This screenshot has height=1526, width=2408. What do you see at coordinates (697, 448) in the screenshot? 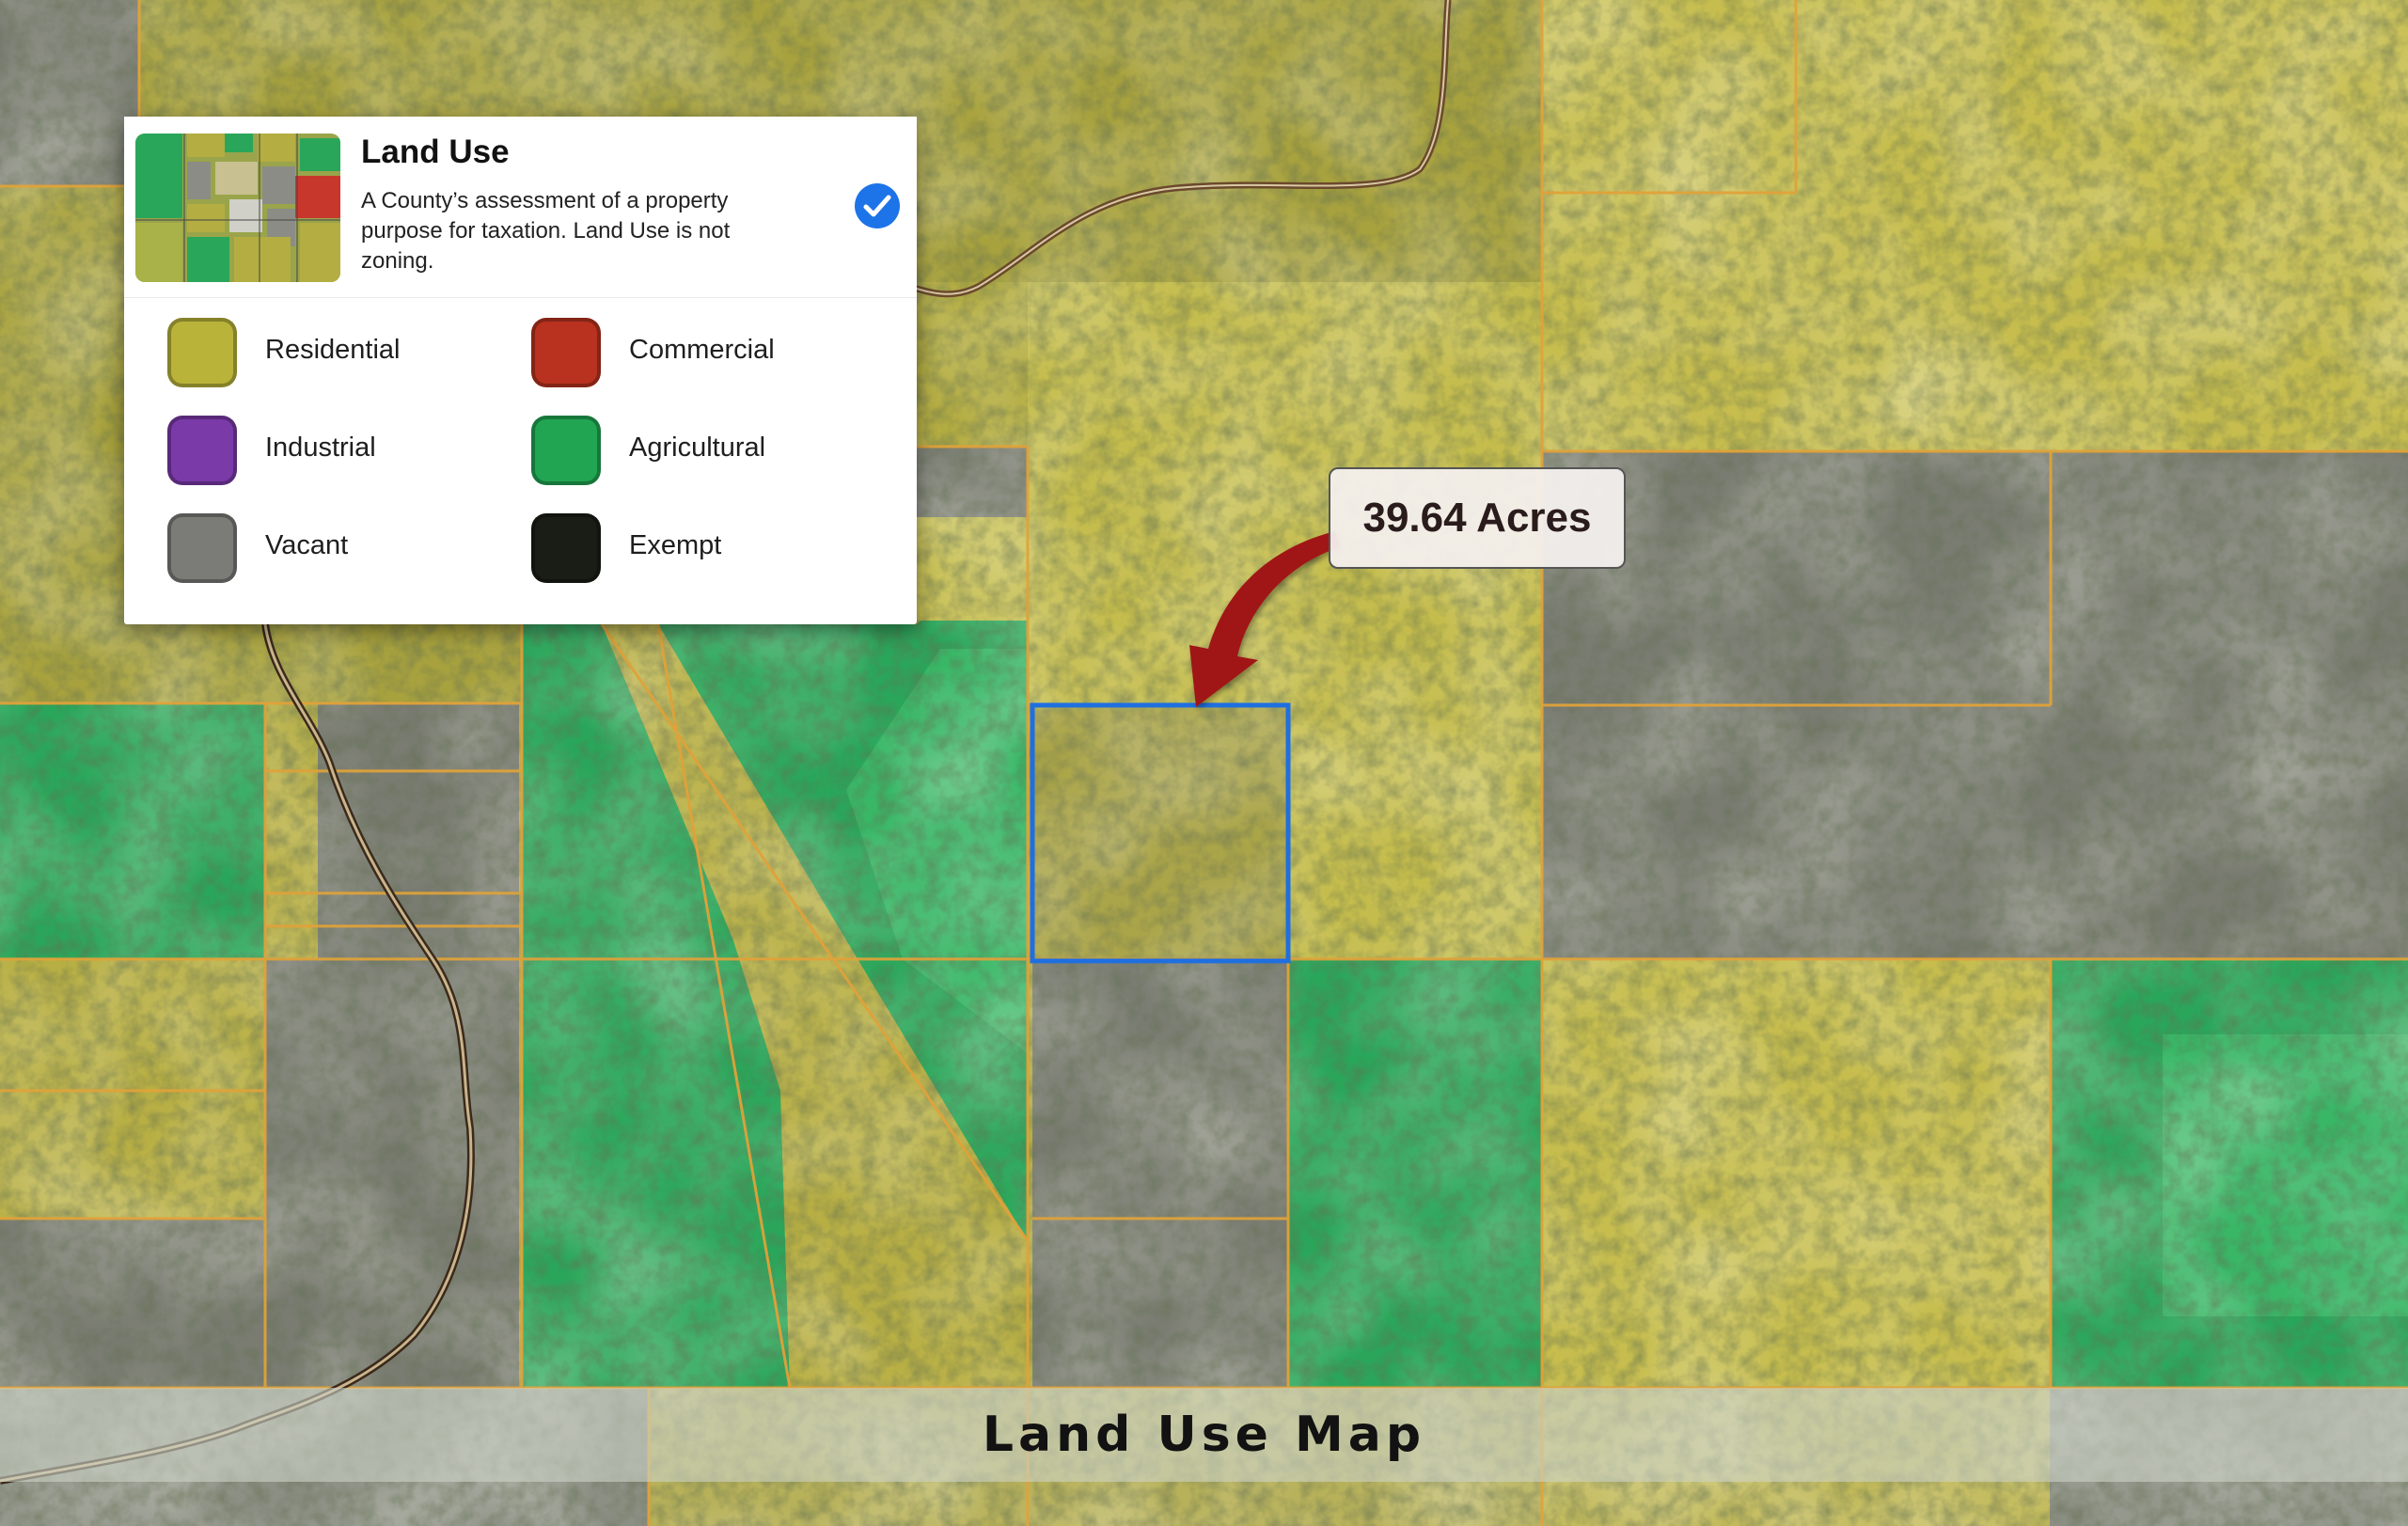
I see `legend-label: Agricultural` at bounding box center [697, 448].